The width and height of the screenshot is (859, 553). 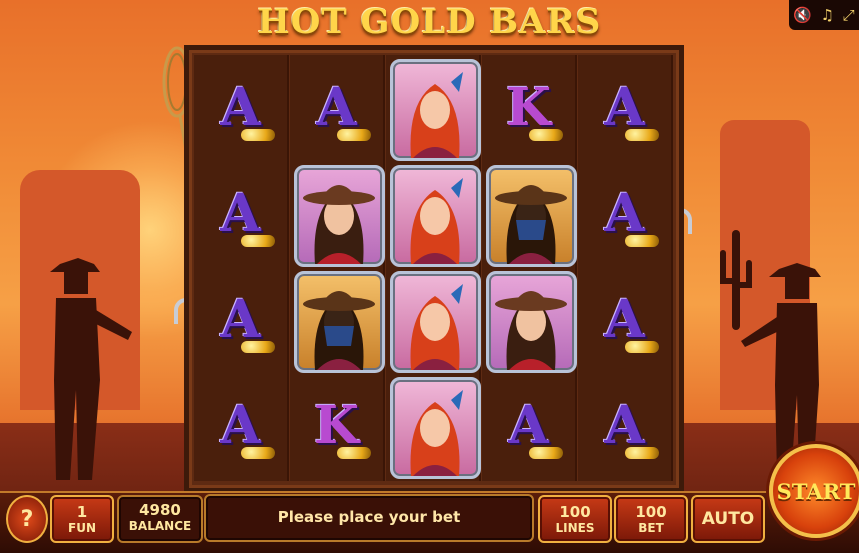 I want to click on help-label: ?, so click(x=27, y=519).